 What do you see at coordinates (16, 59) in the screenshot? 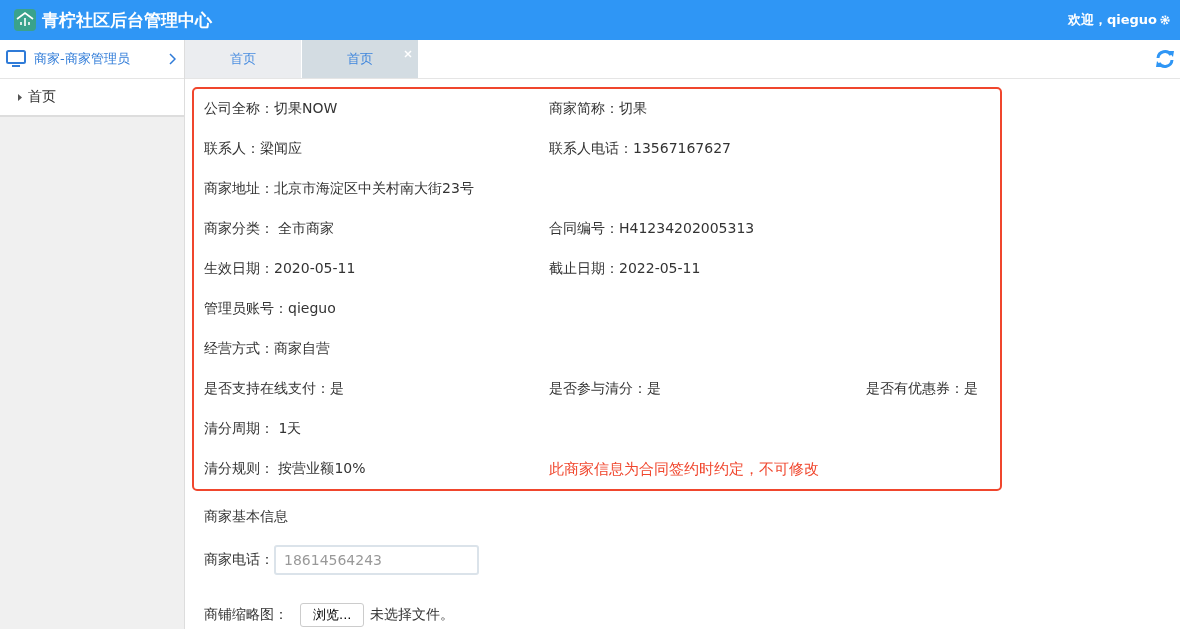
I see `monitor-icon` at bounding box center [16, 59].